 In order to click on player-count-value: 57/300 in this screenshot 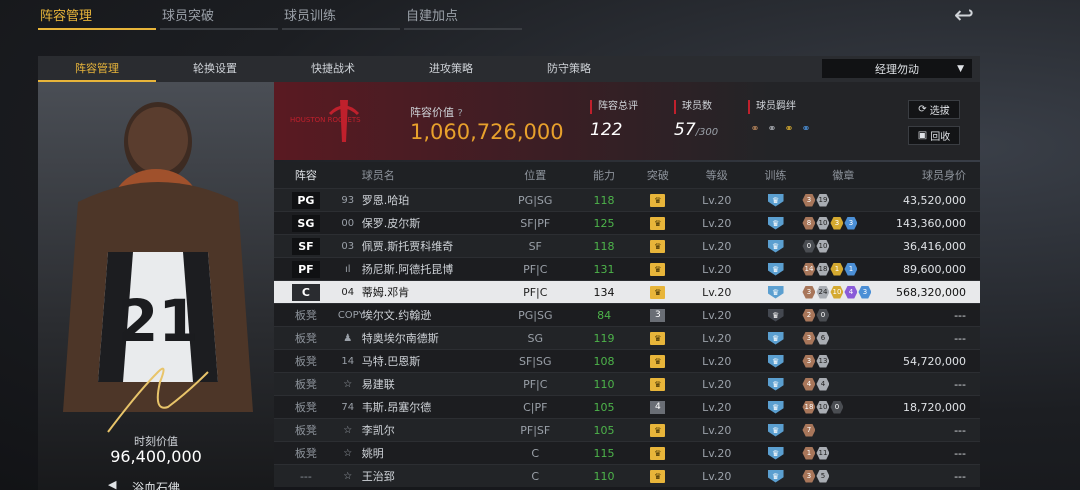, I will do `click(696, 130)`.